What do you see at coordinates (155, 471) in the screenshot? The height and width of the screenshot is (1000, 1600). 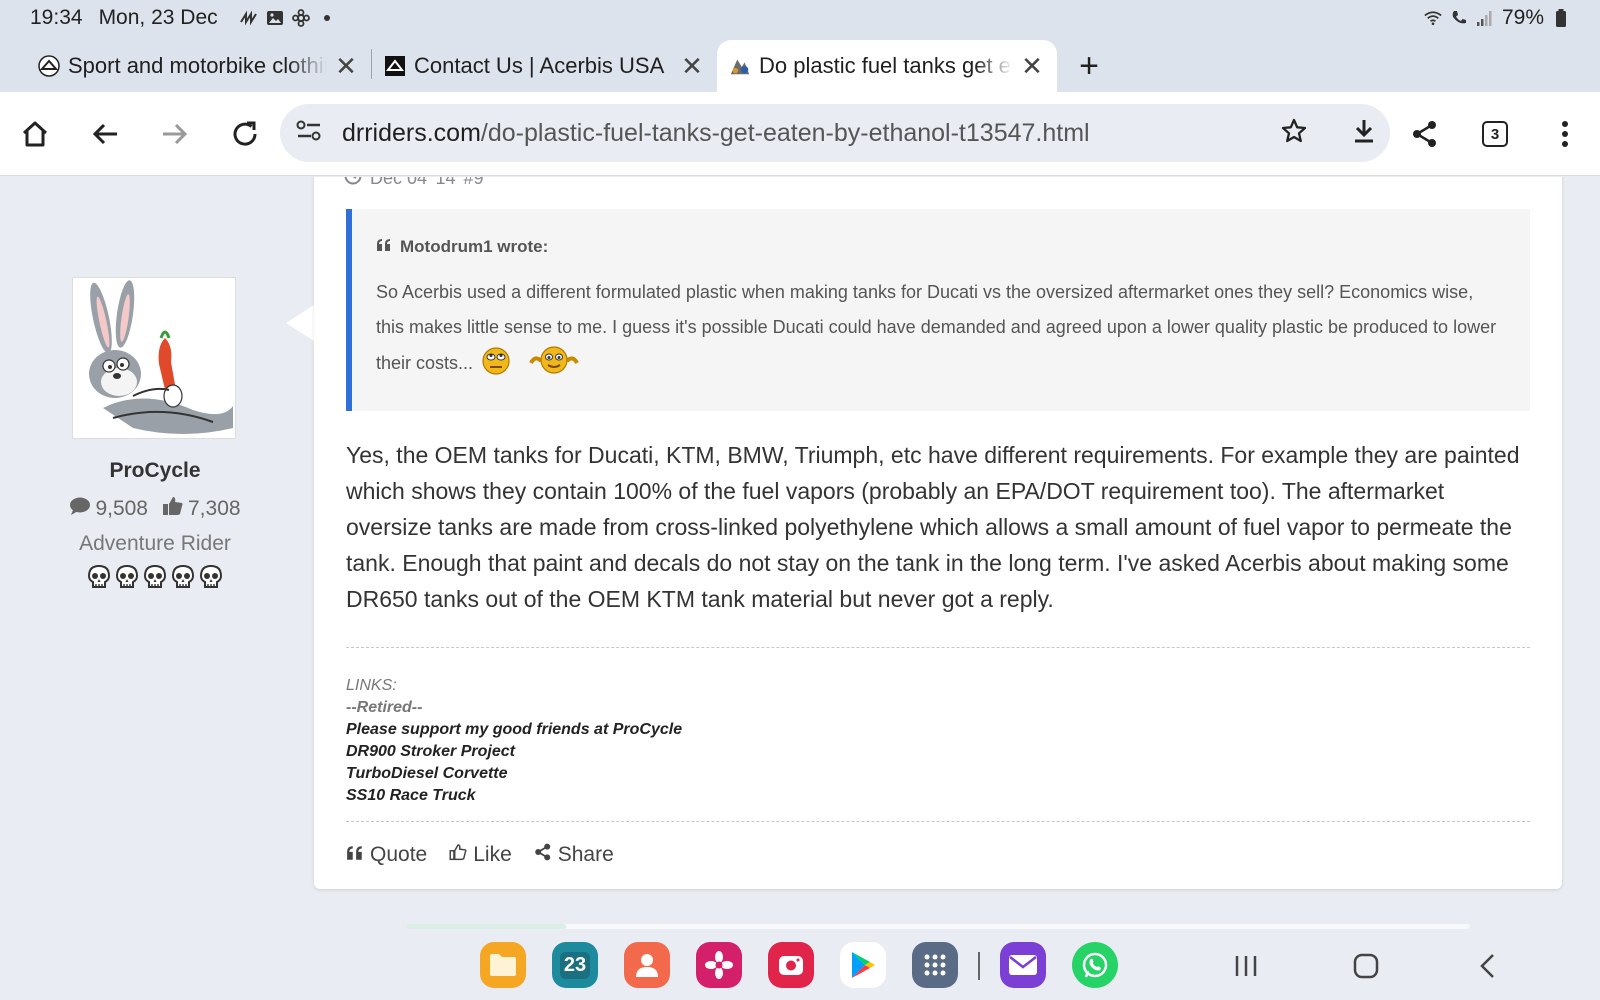 I see `author-username: ProCycle` at bounding box center [155, 471].